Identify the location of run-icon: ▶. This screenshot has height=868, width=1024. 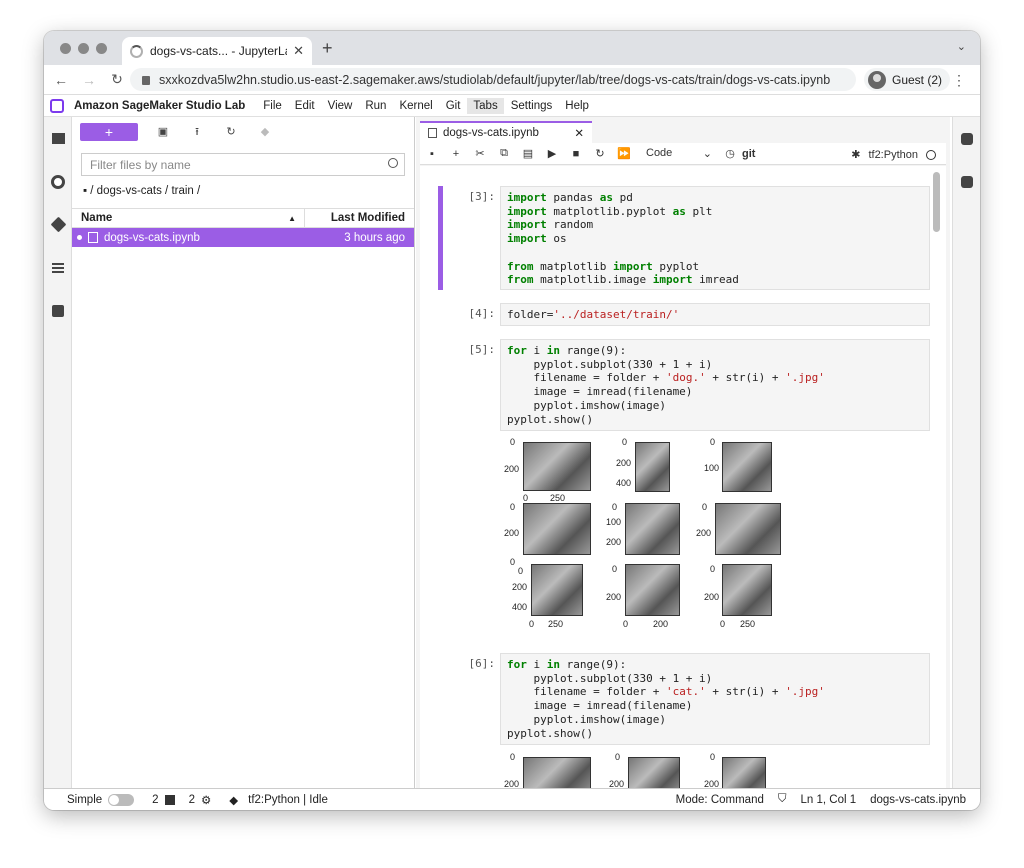
(552, 153).